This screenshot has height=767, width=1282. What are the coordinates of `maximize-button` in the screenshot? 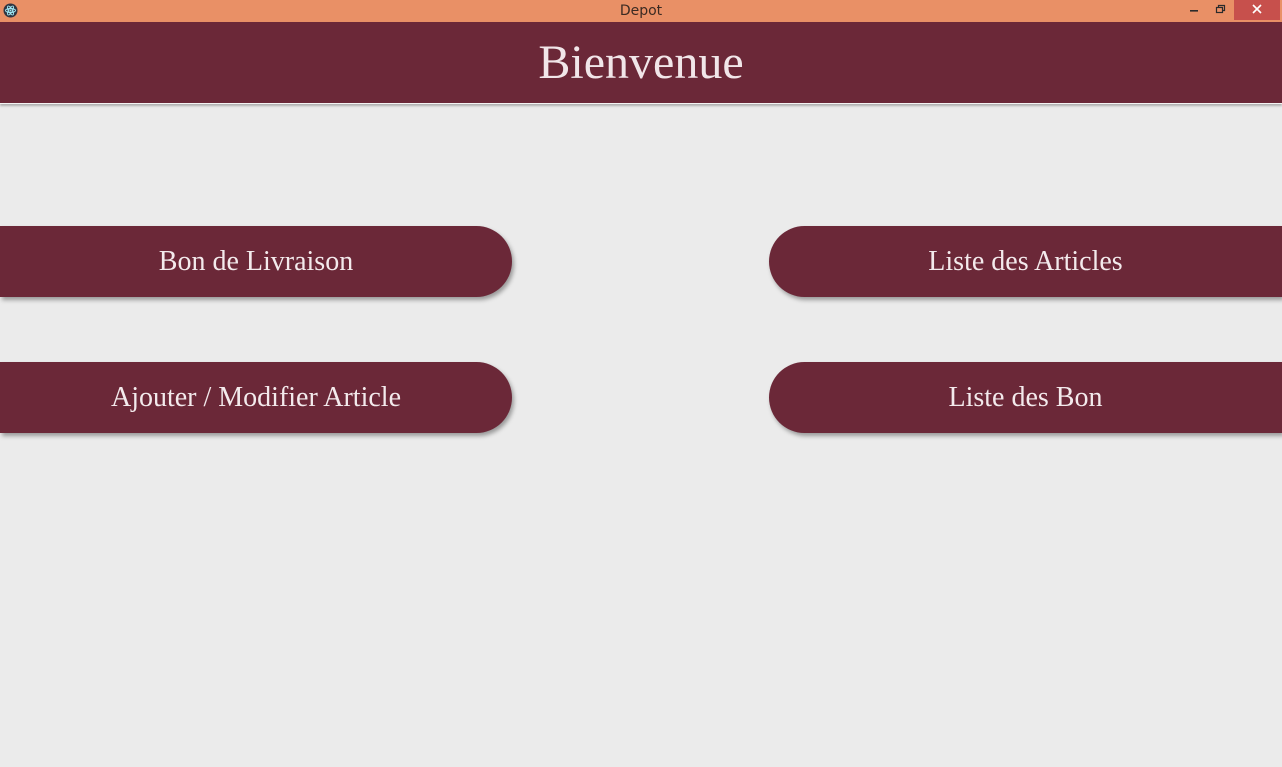 It's located at (1220, 10).